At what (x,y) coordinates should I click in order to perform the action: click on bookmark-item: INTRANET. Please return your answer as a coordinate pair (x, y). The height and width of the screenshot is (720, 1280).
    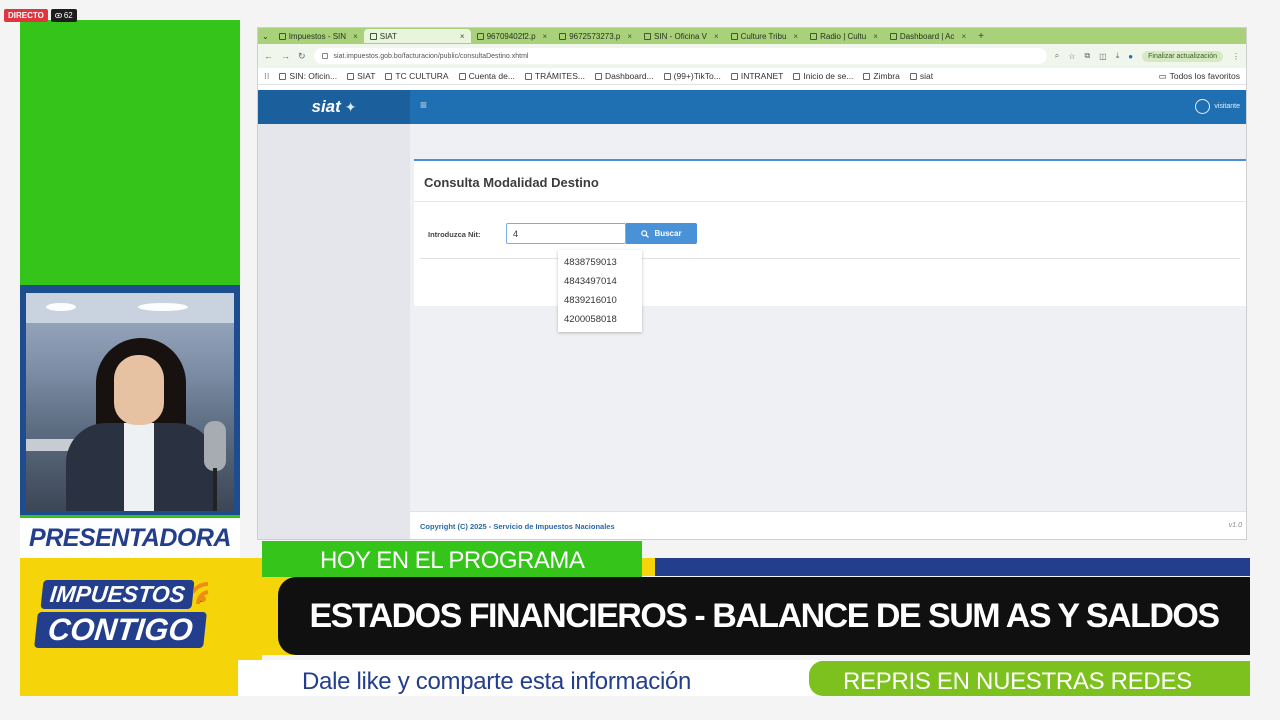
    Looking at the image, I should click on (756, 76).